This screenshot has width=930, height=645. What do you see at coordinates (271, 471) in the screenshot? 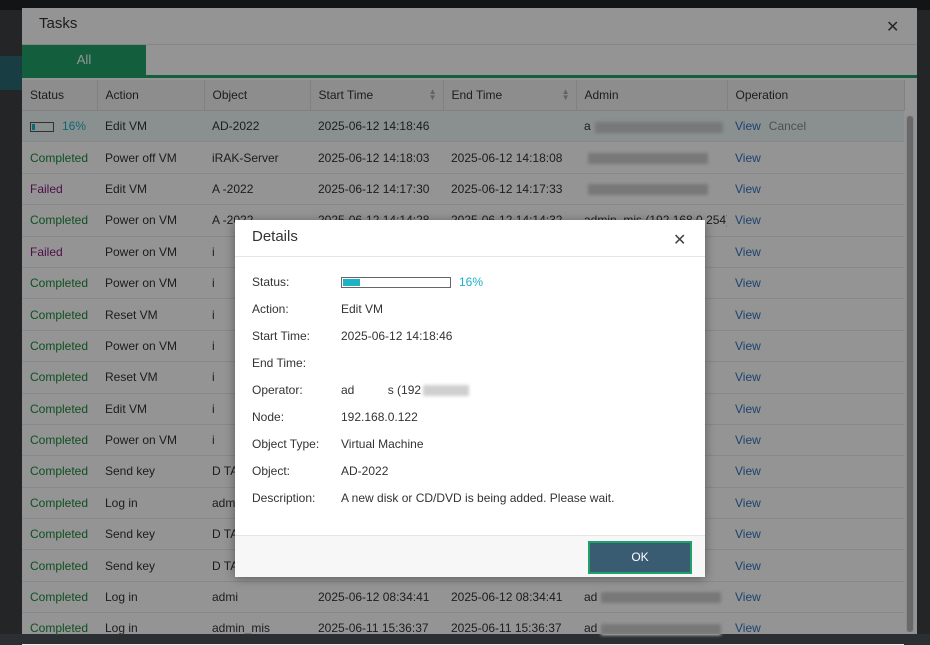
I see `detail-label: Object:` at bounding box center [271, 471].